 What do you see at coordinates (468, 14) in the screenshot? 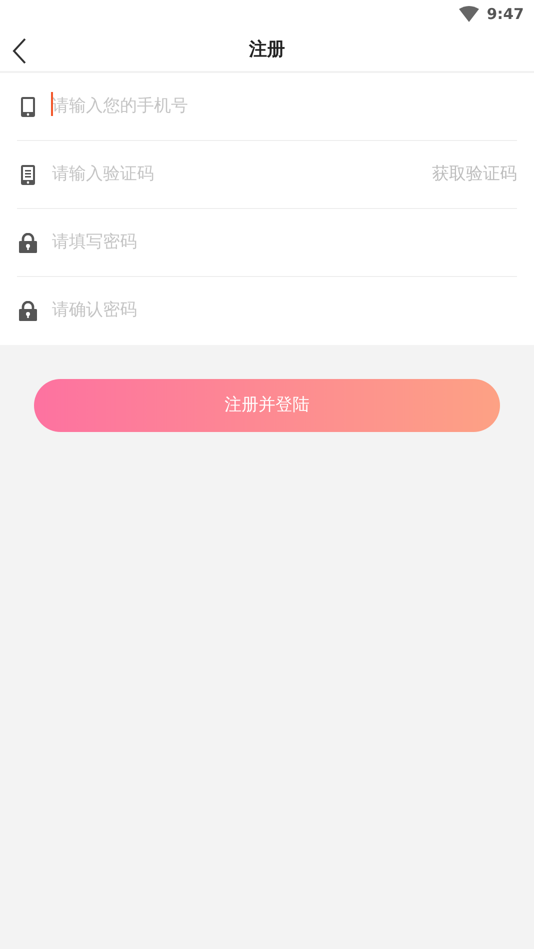
I see `wifi-icon` at bounding box center [468, 14].